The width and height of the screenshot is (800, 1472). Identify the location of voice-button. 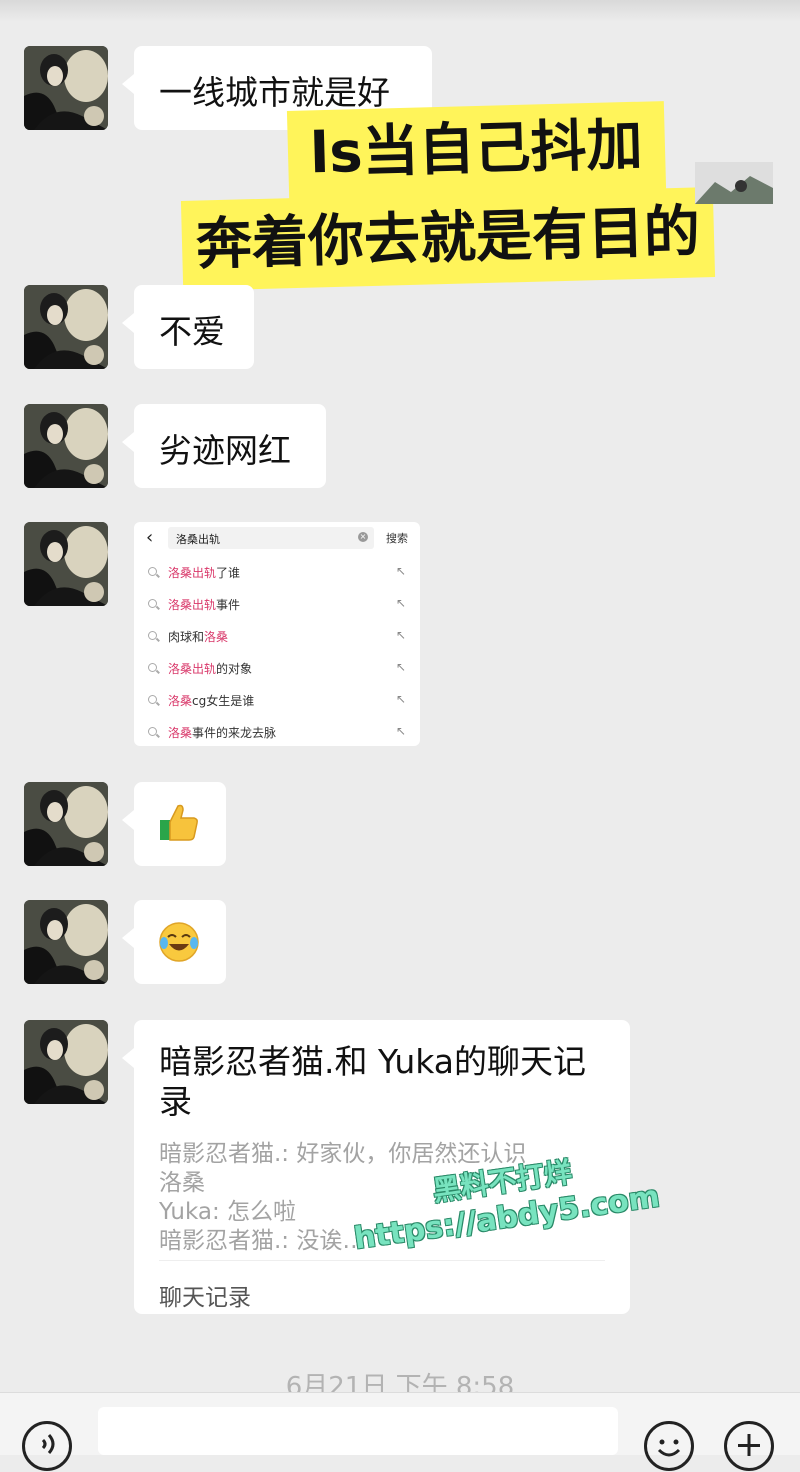
(47, 1446).